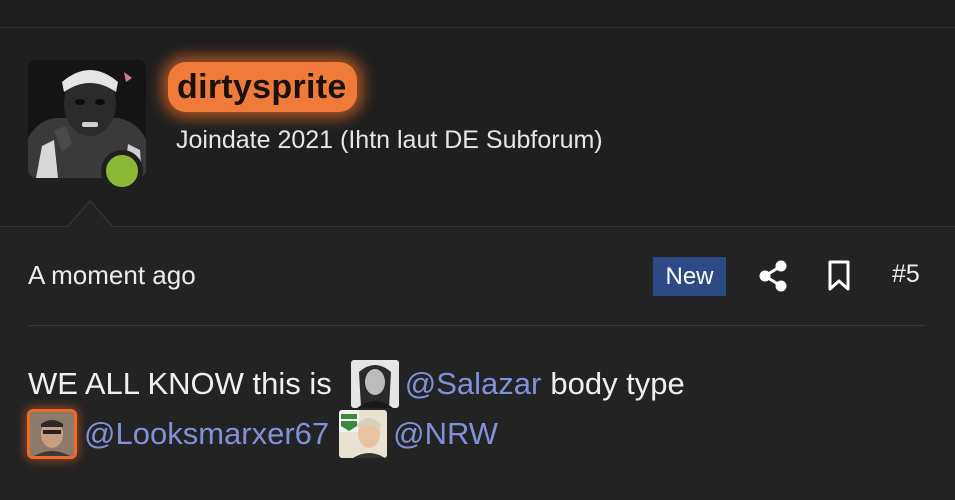  What do you see at coordinates (839, 276) in the screenshot?
I see `bookmark-icon` at bounding box center [839, 276].